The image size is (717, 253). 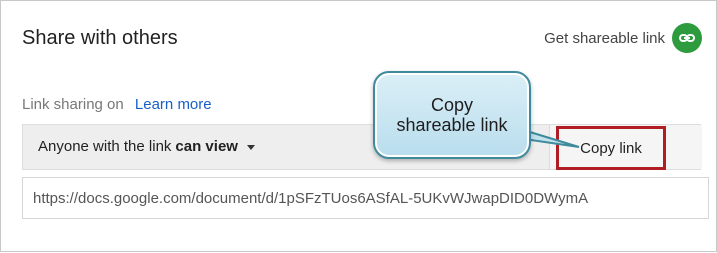 I want to click on link-access-dropdown: Anyone with the link can view, so click(x=146, y=146).